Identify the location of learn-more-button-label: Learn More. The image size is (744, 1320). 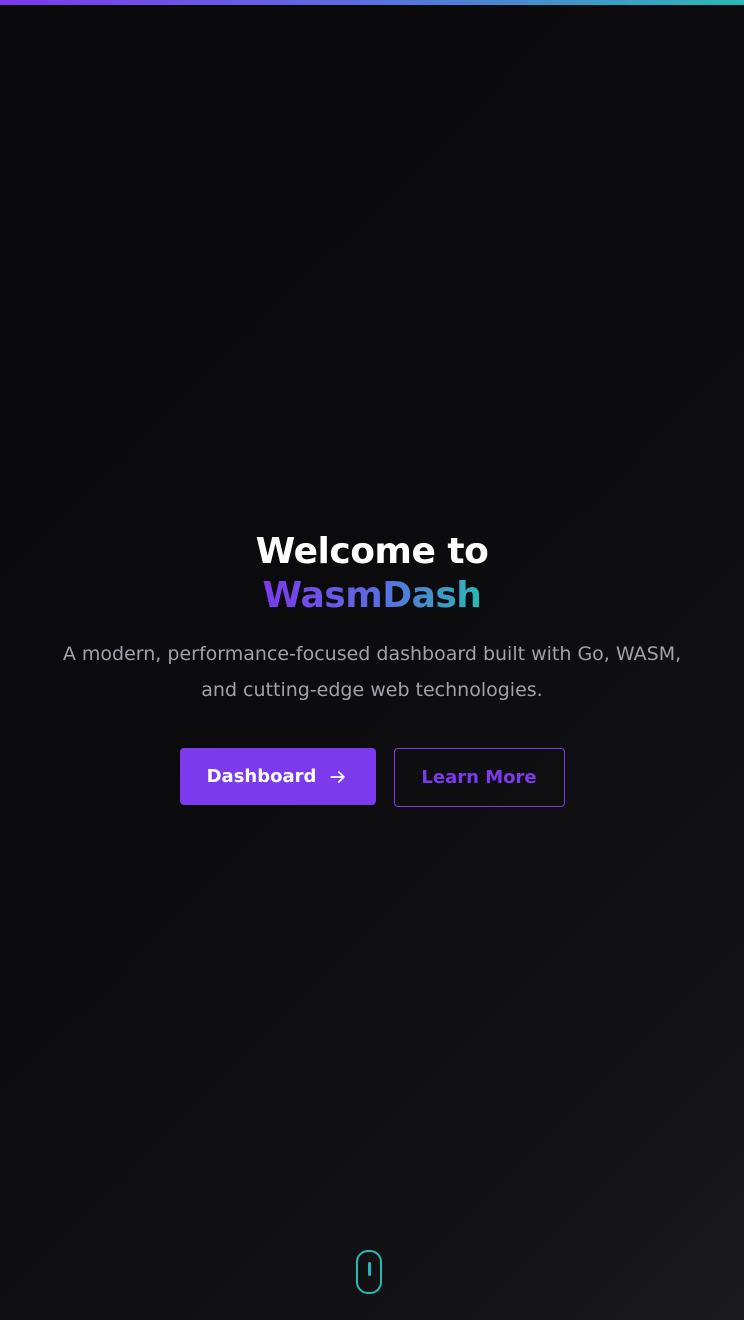
(479, 777).